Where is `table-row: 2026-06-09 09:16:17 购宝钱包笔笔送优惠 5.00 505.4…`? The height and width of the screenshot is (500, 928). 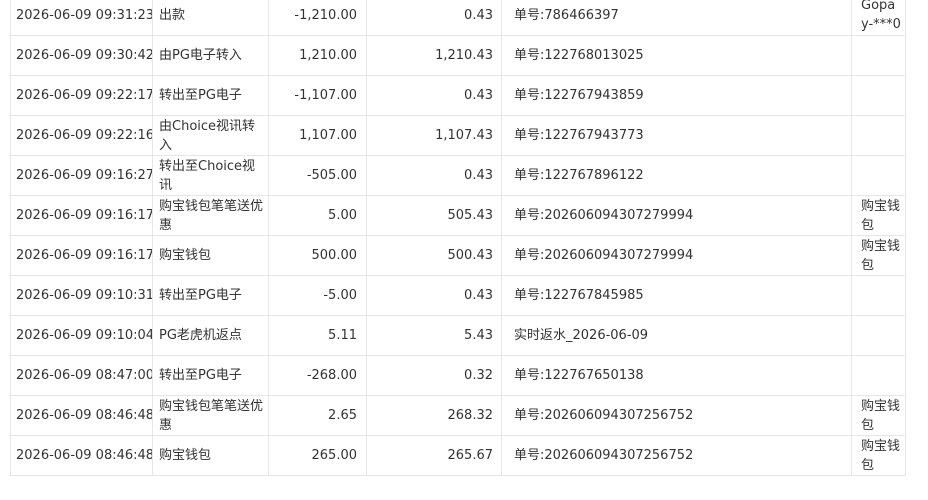 table-row: 2026-06-09 09:16:17 购宝钱包笔笔送优惠 5.00 505.4… is located at coordinates (458, 216).